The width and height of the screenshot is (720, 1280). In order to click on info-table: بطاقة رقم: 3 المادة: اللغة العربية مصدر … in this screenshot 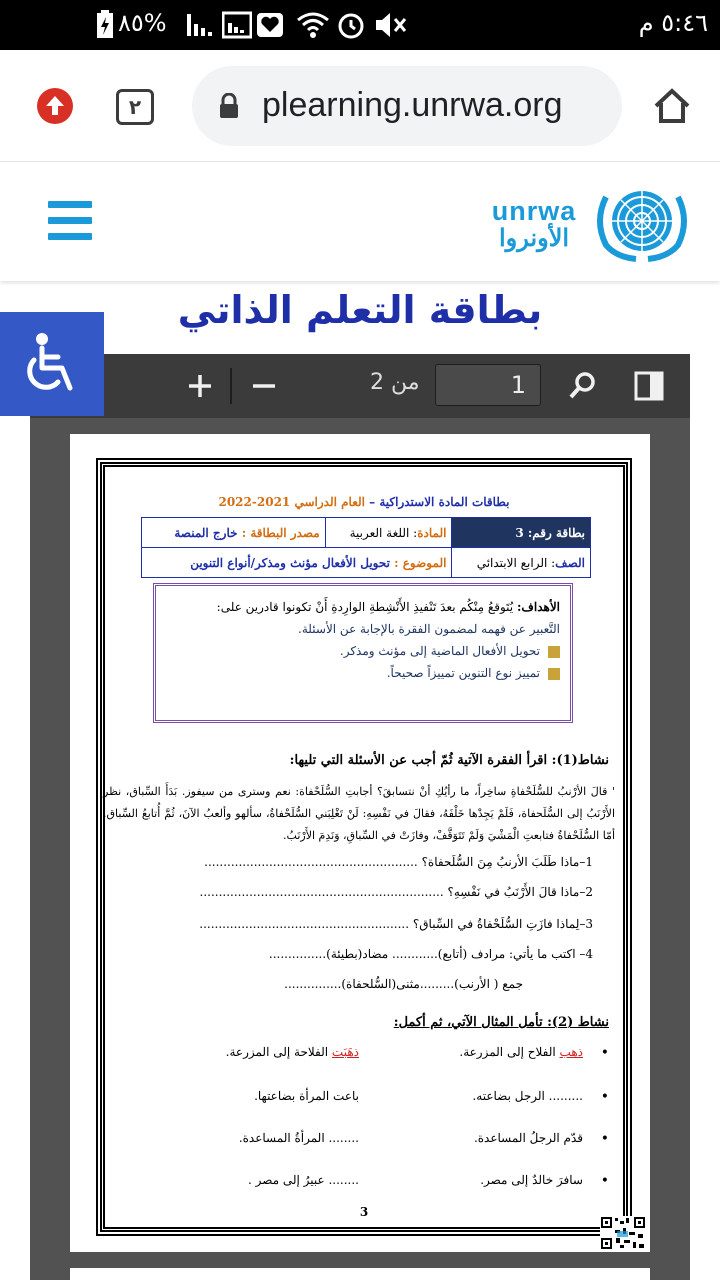, I will do `click(365, 547)`.